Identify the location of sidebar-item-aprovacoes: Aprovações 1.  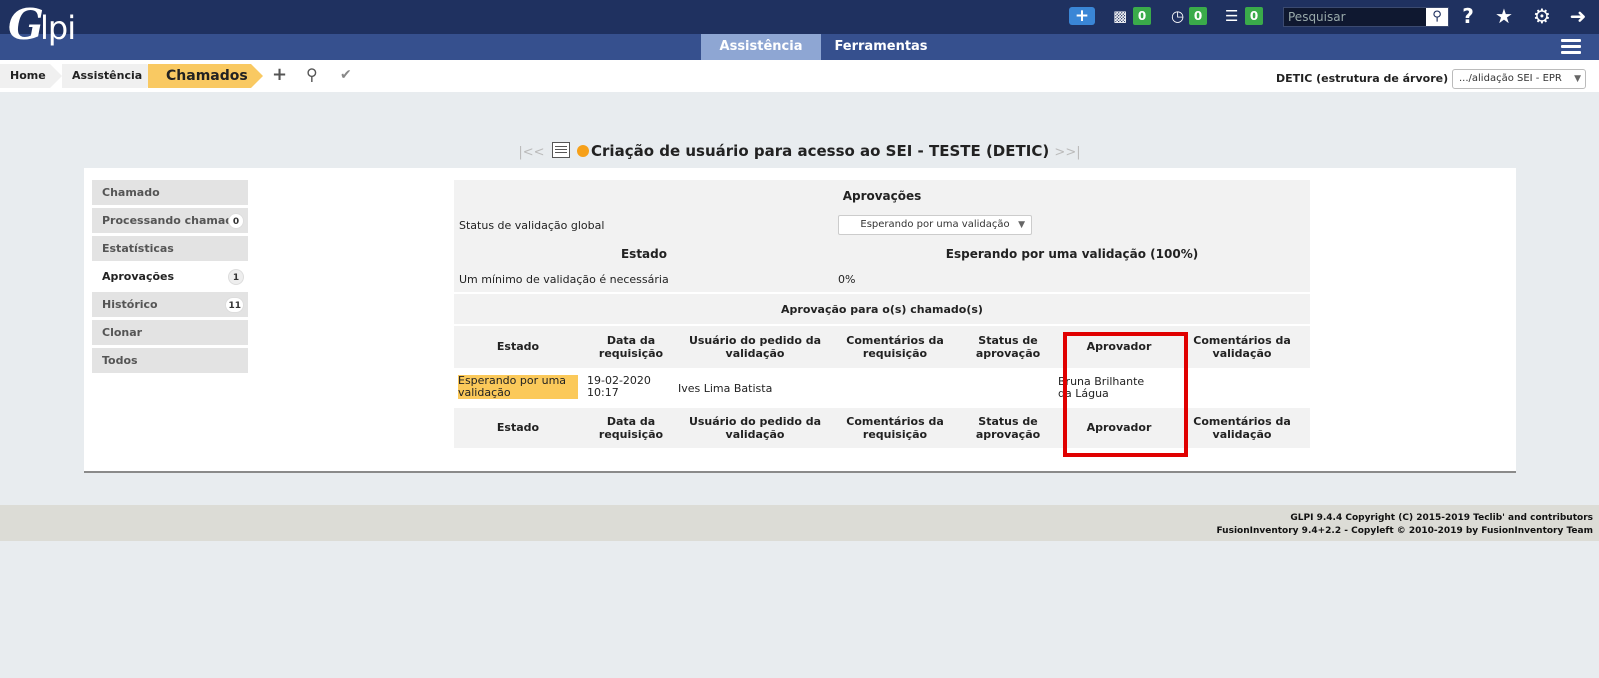
(170, 276).